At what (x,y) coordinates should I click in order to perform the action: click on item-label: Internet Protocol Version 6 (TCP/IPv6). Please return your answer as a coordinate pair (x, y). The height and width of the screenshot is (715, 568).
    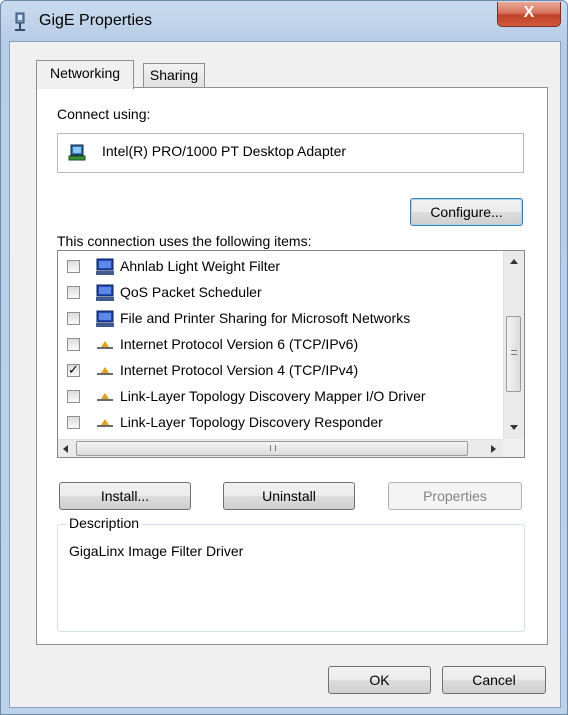
    Looking at the image, I should click on (239, 344).